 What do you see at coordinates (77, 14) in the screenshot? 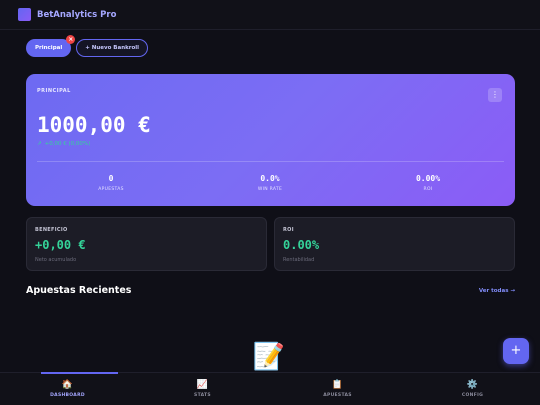
I see `app-title: BetAnalytics Pro` at bounding box center [77, 14].